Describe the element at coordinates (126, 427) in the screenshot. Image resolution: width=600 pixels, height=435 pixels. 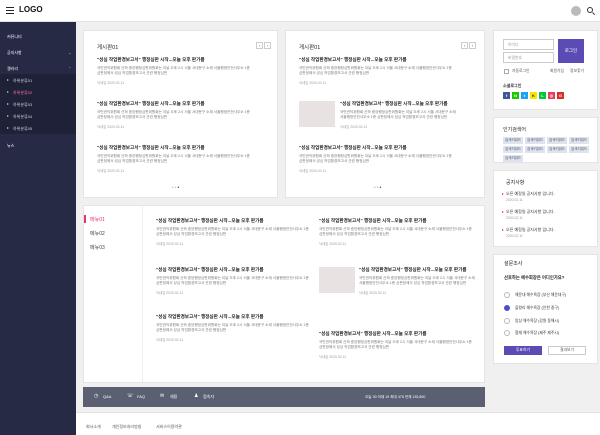
I see `footer-link-privacy: 개인정보처리방침` at that location.